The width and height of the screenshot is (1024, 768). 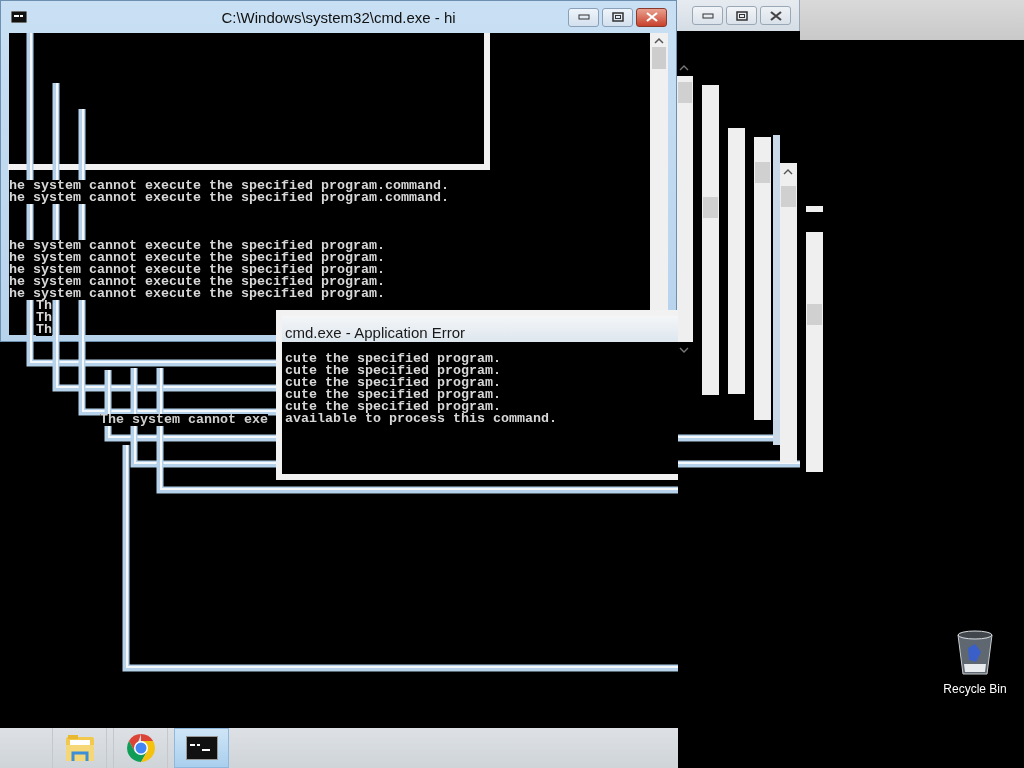 What do you see at coordinates (975, 653) in the screenshot?
I see `recycle-bin-icon` at bounding box center [975, 653].